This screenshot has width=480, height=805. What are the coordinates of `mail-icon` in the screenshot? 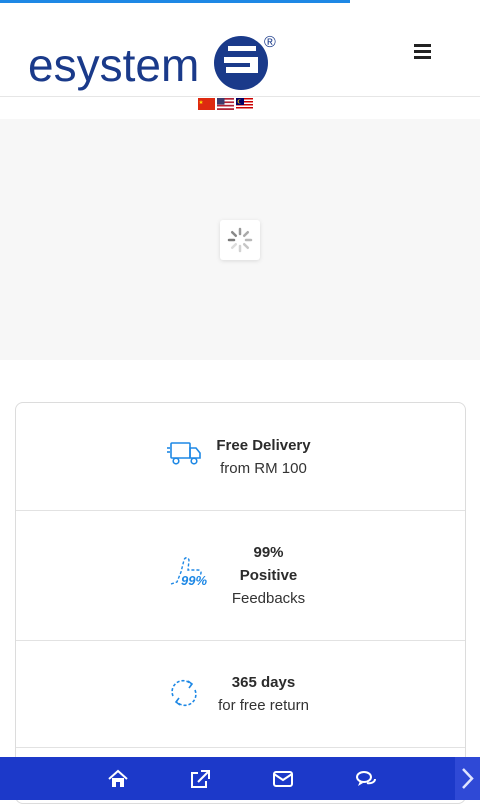 It's located at (283, 779).